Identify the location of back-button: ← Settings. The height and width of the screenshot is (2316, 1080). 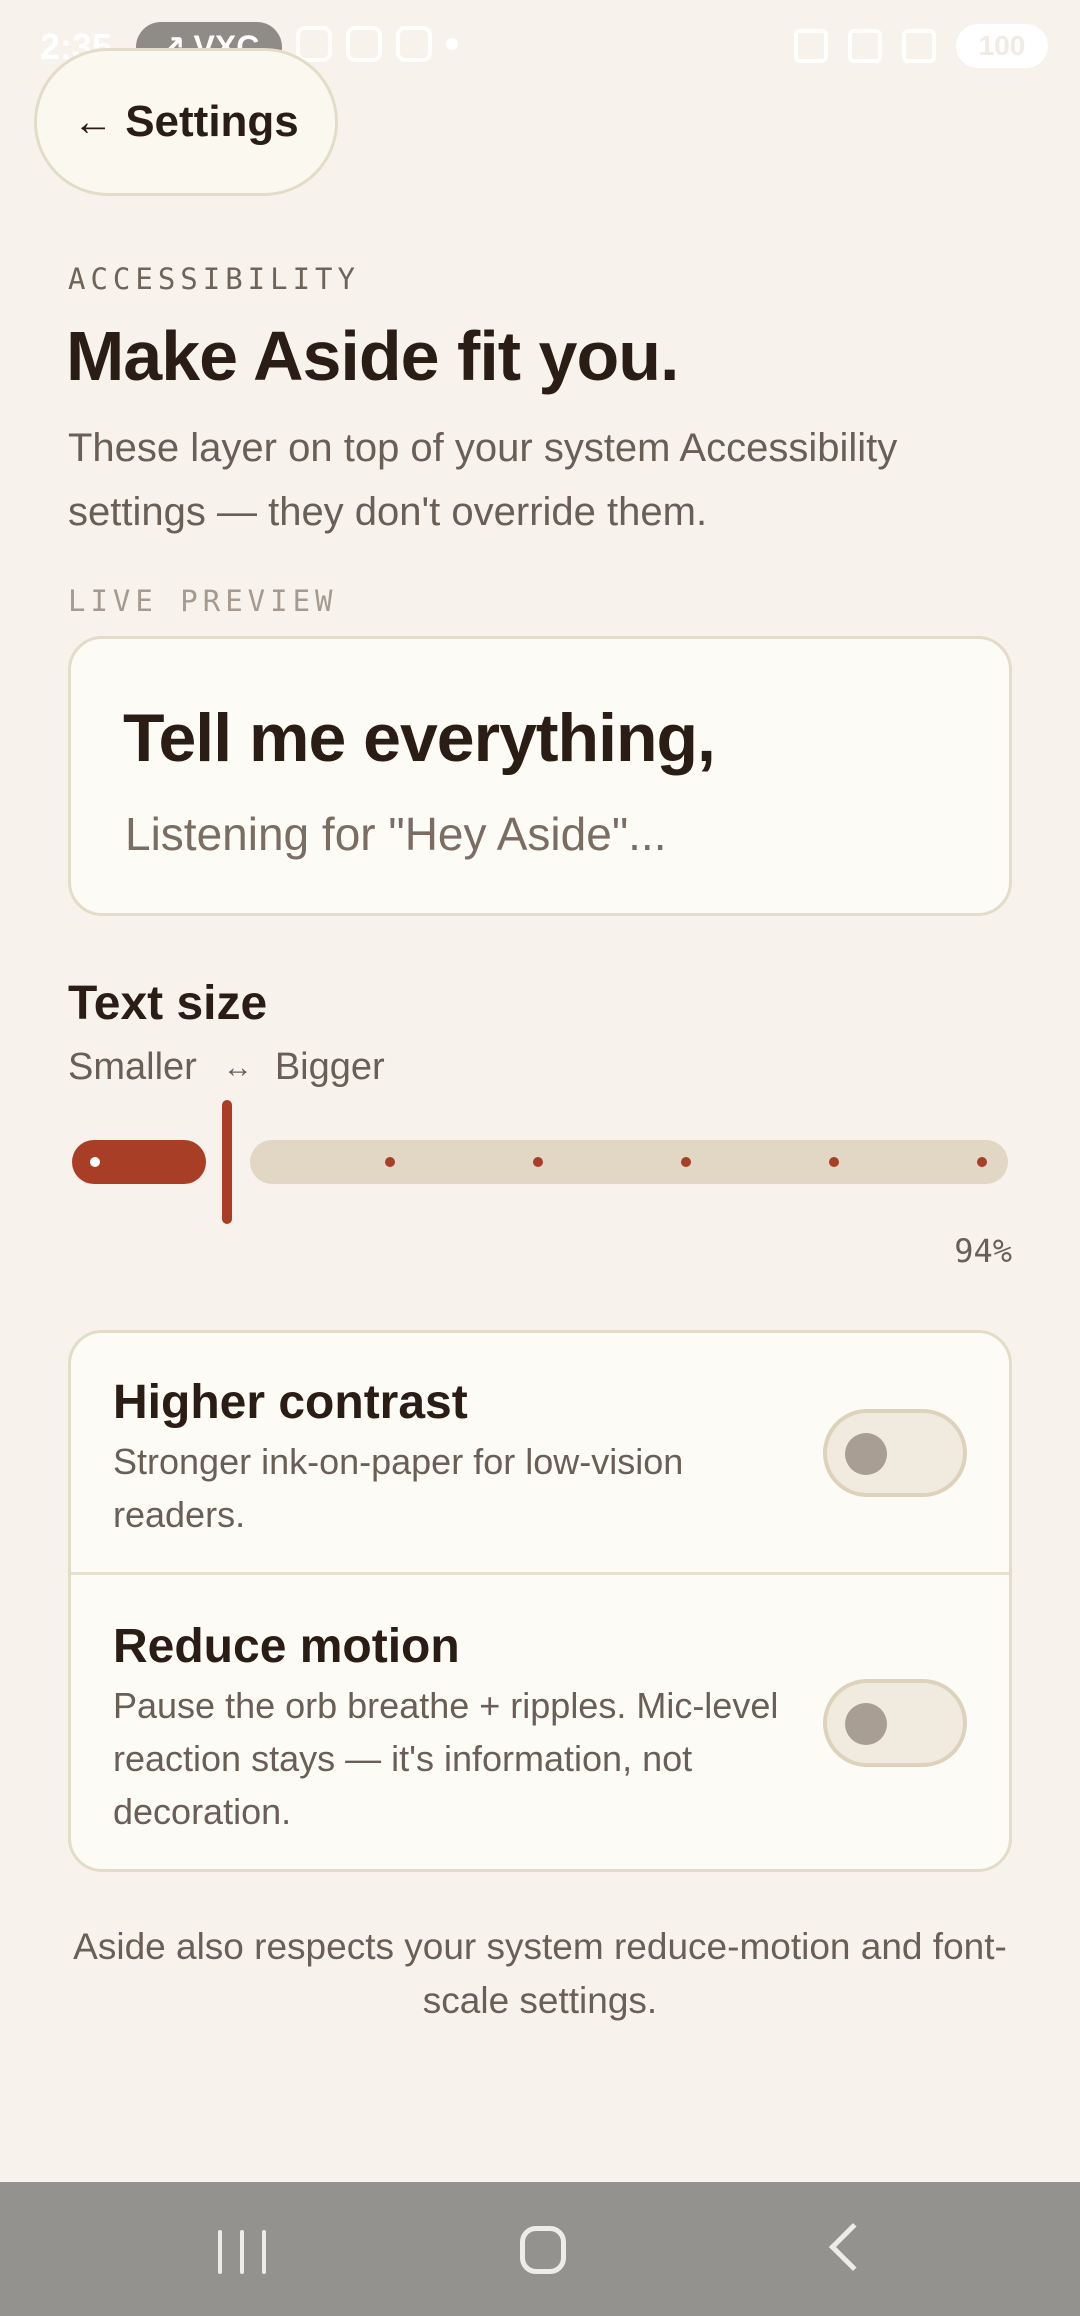
(186, 122).